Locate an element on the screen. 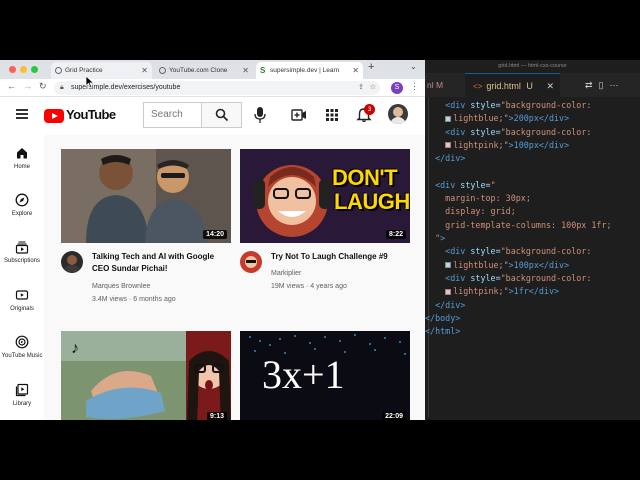 The image size is (640, 480). sidebar-item-library: Library is located at coordinates (22, 395).